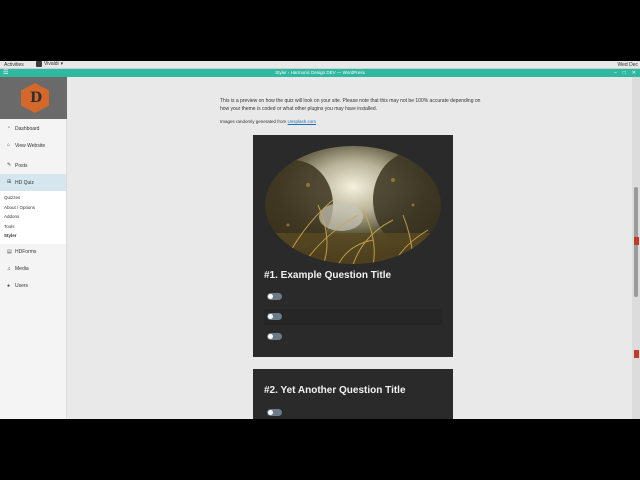 The image size is (640, 480). I want to click on attribution-text: Images randomly generated from, so click(254, 121).